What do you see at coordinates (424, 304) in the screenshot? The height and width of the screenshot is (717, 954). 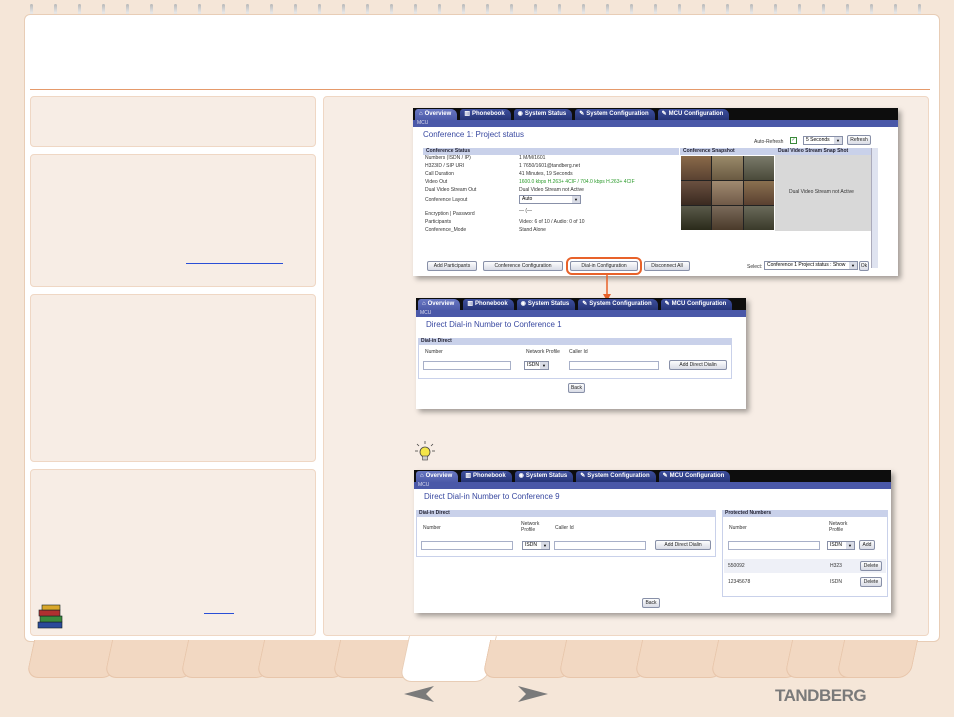 I see `home-icon: ⌂` at bounding box center [424, 304].